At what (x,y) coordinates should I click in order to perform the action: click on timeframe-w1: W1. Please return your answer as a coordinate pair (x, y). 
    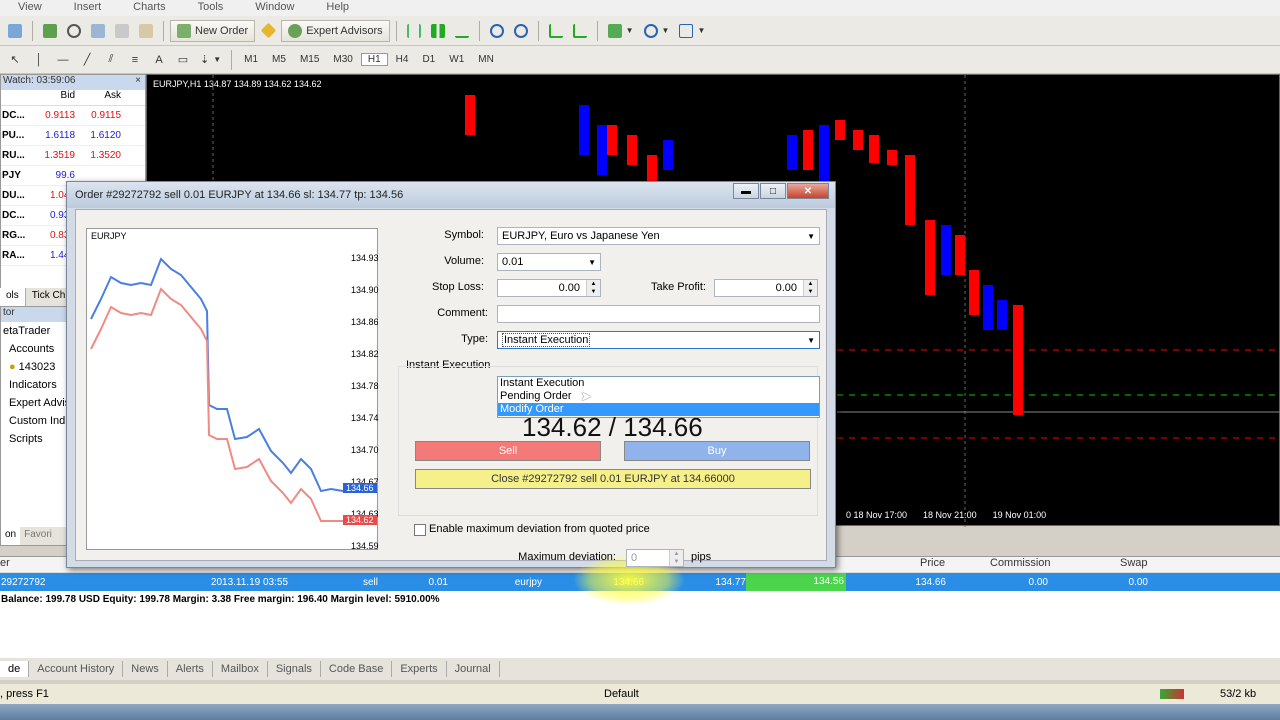
    Looking at the image, I should click on (456, 59).